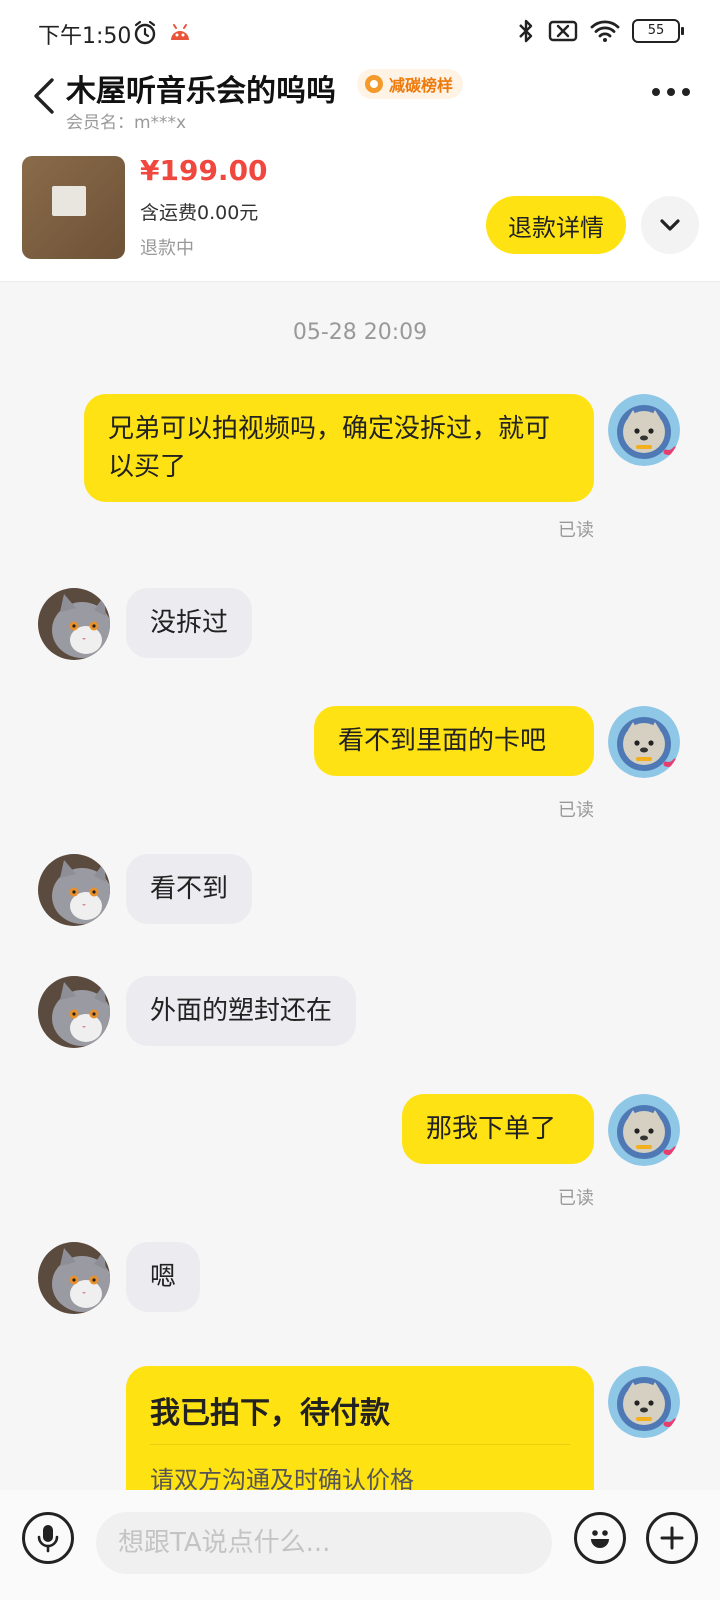  What do you see at coordinates (45, 96) in the screenshot?
I see `back-arrow-icon` at bounding box center [45, 96].